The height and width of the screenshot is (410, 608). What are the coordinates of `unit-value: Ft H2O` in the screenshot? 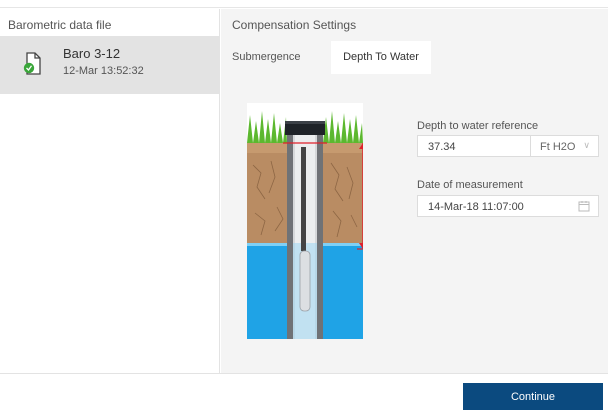 It's located at (558, 147).